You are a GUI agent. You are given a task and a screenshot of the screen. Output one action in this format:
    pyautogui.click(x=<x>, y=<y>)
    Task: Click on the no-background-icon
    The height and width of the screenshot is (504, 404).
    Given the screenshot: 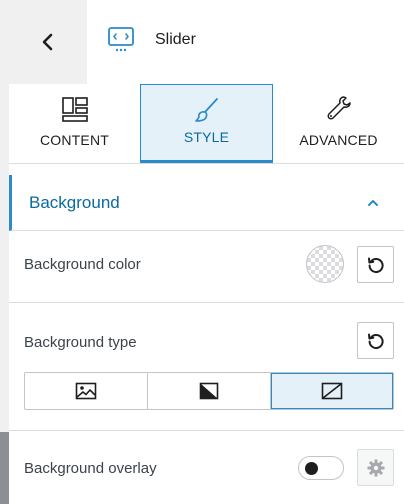 What is the action you would take?
    pyautogui.click(x=332, y=391)
    